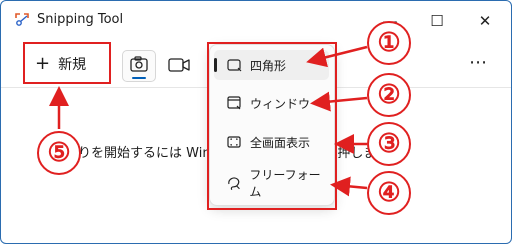 The width and height of the screenshot is (512, 244). What do you see at coordinates (389, 43) in the screenshot?
I see `callout-1: ①` at bounding box center [389, 43].